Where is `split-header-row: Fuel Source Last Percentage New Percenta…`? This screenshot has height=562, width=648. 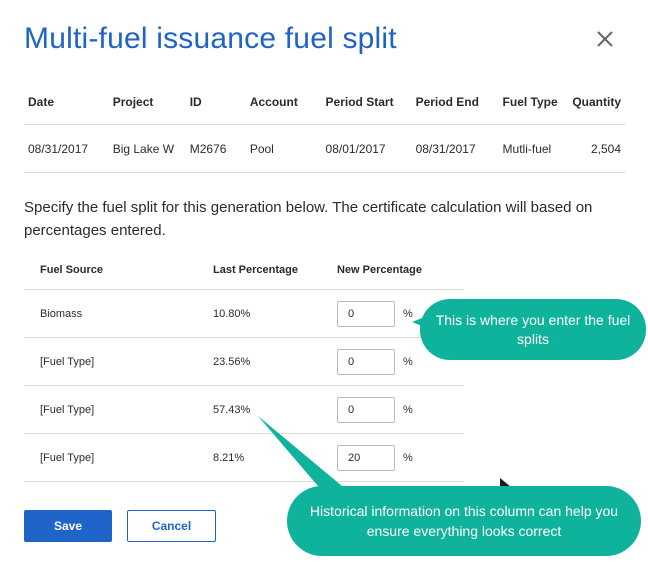 split-header-row: Fuel Source Last Percentage New Percenta… is located at coordinates (244, 270).